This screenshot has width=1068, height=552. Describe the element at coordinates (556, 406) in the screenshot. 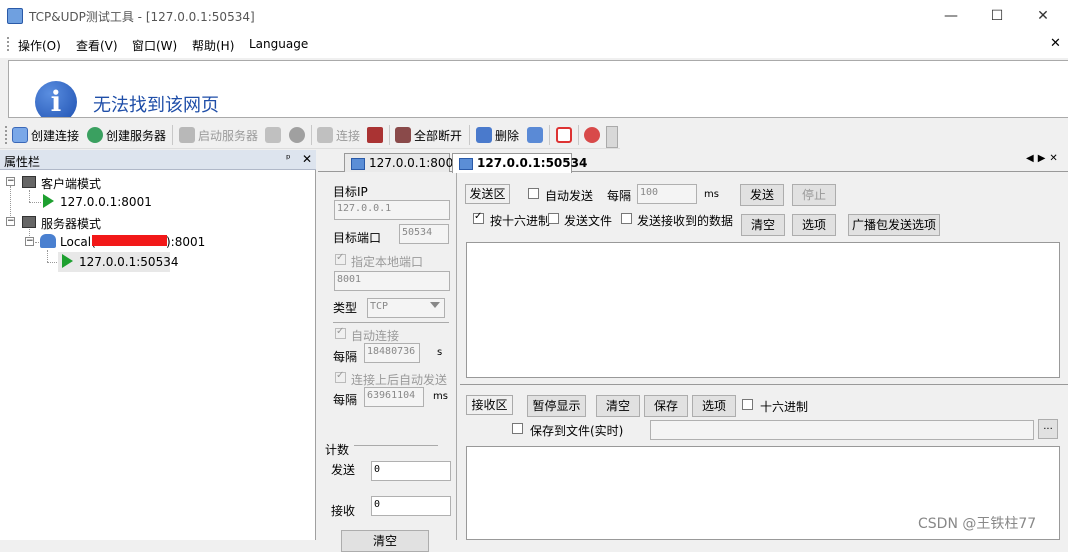

I see `pause-display-button: 暂停显示` at that location.